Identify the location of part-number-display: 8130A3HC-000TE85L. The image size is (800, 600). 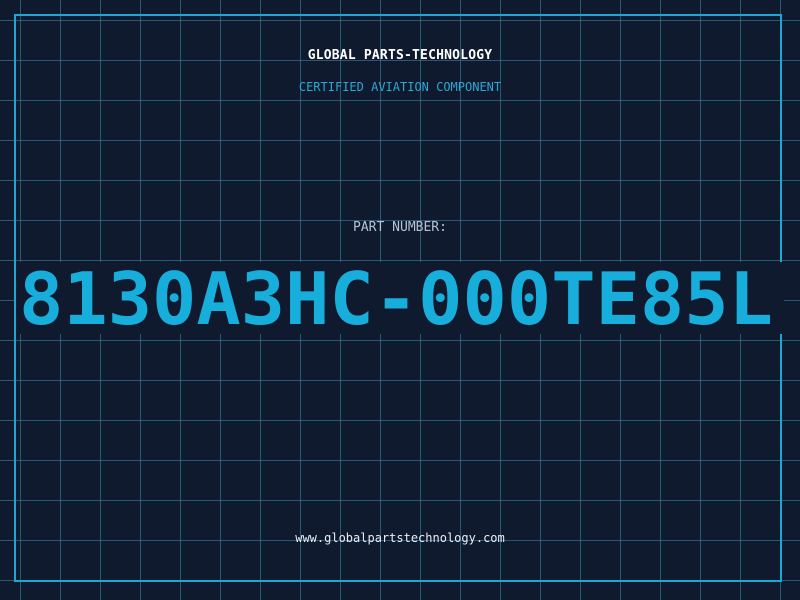
(396, 299).